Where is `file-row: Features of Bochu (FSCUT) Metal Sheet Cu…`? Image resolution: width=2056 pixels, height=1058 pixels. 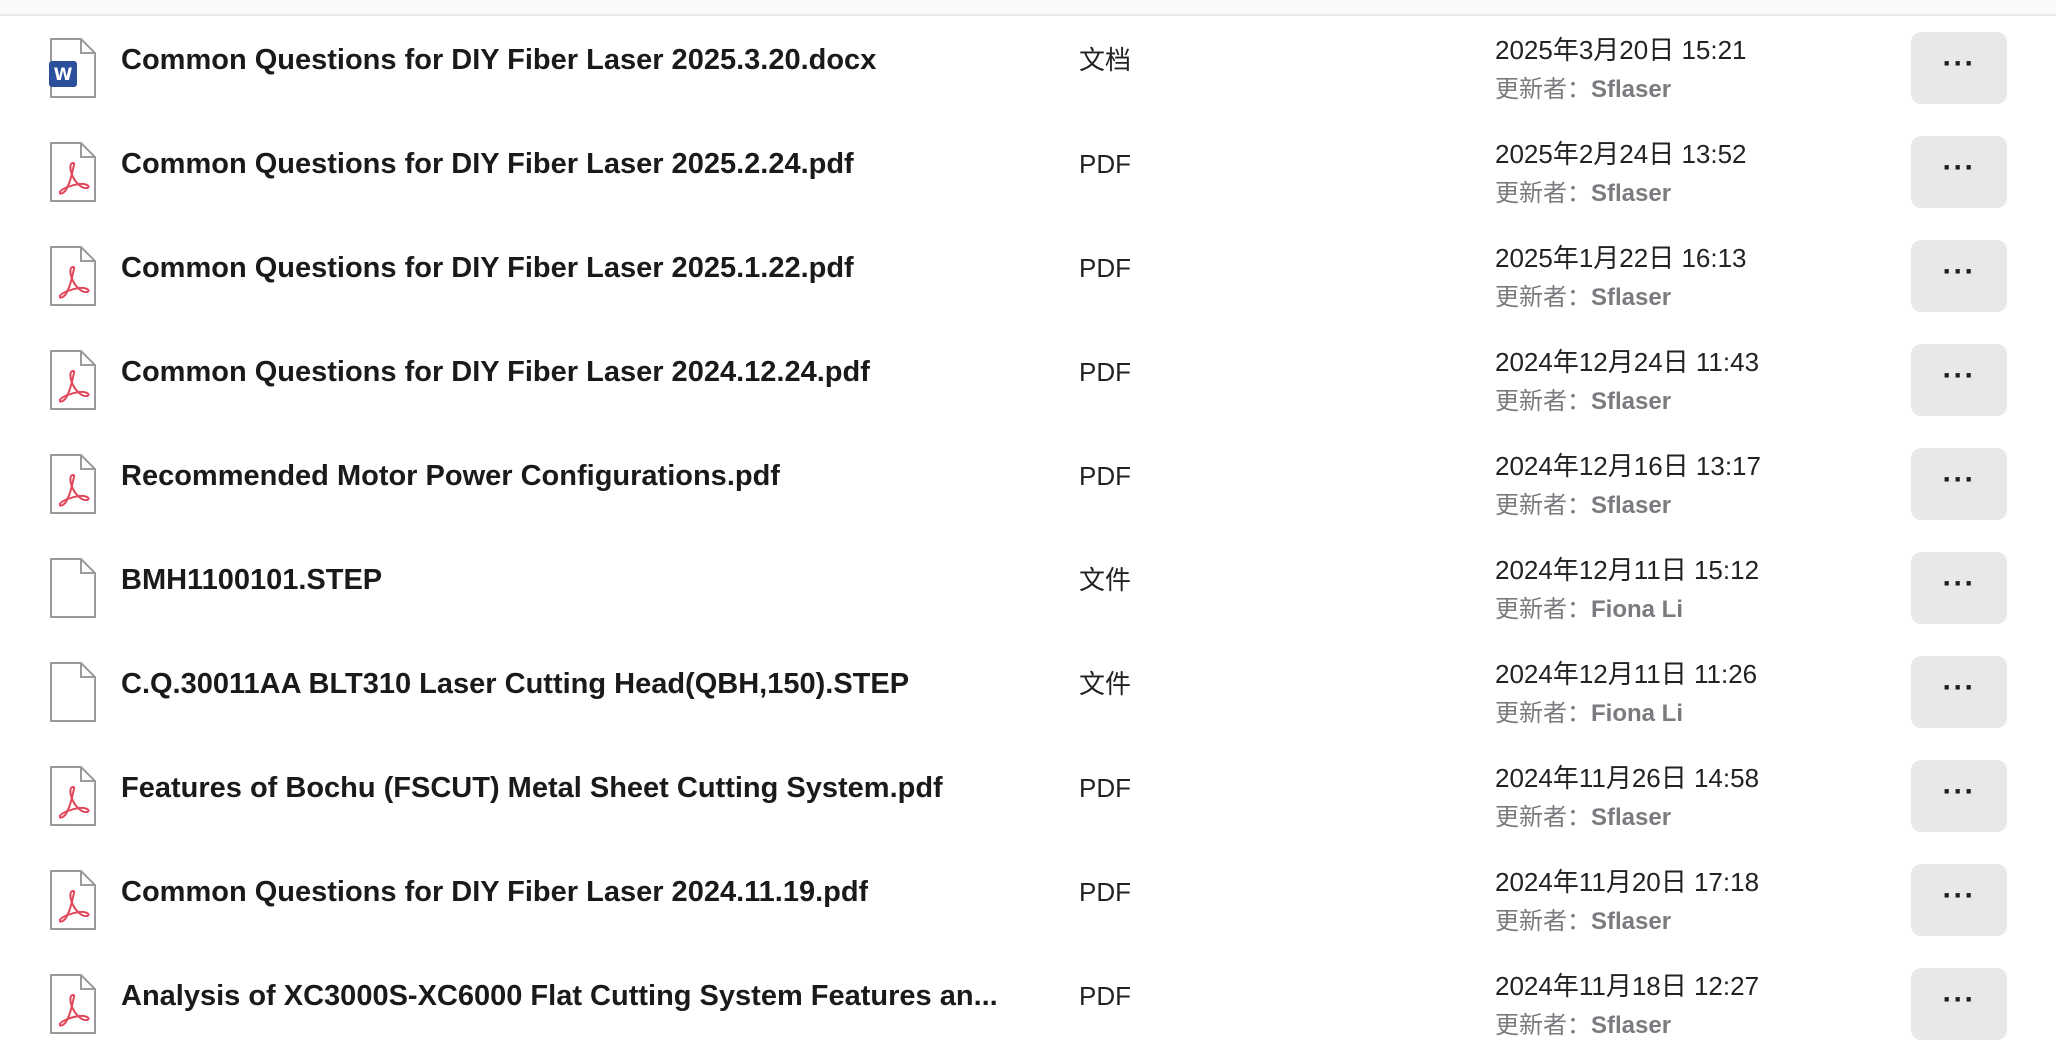 file-row: Features of Bochu (FSCUT) Metal Sheet Cu… is located at coordinates (1028, 788).